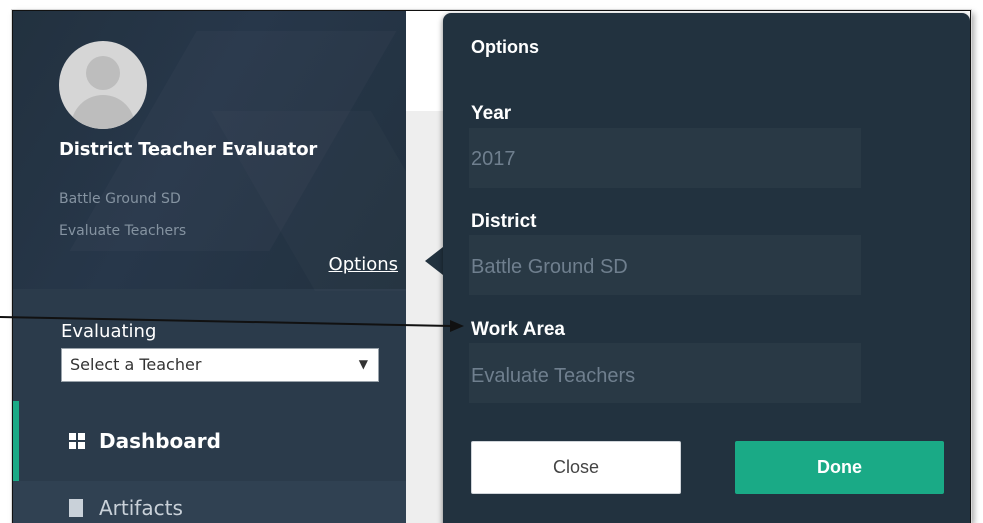  Describe the element at coordinates (220, 365) in the screenshot. I see `teacher-select: Select a Teacher ▼` at that location.